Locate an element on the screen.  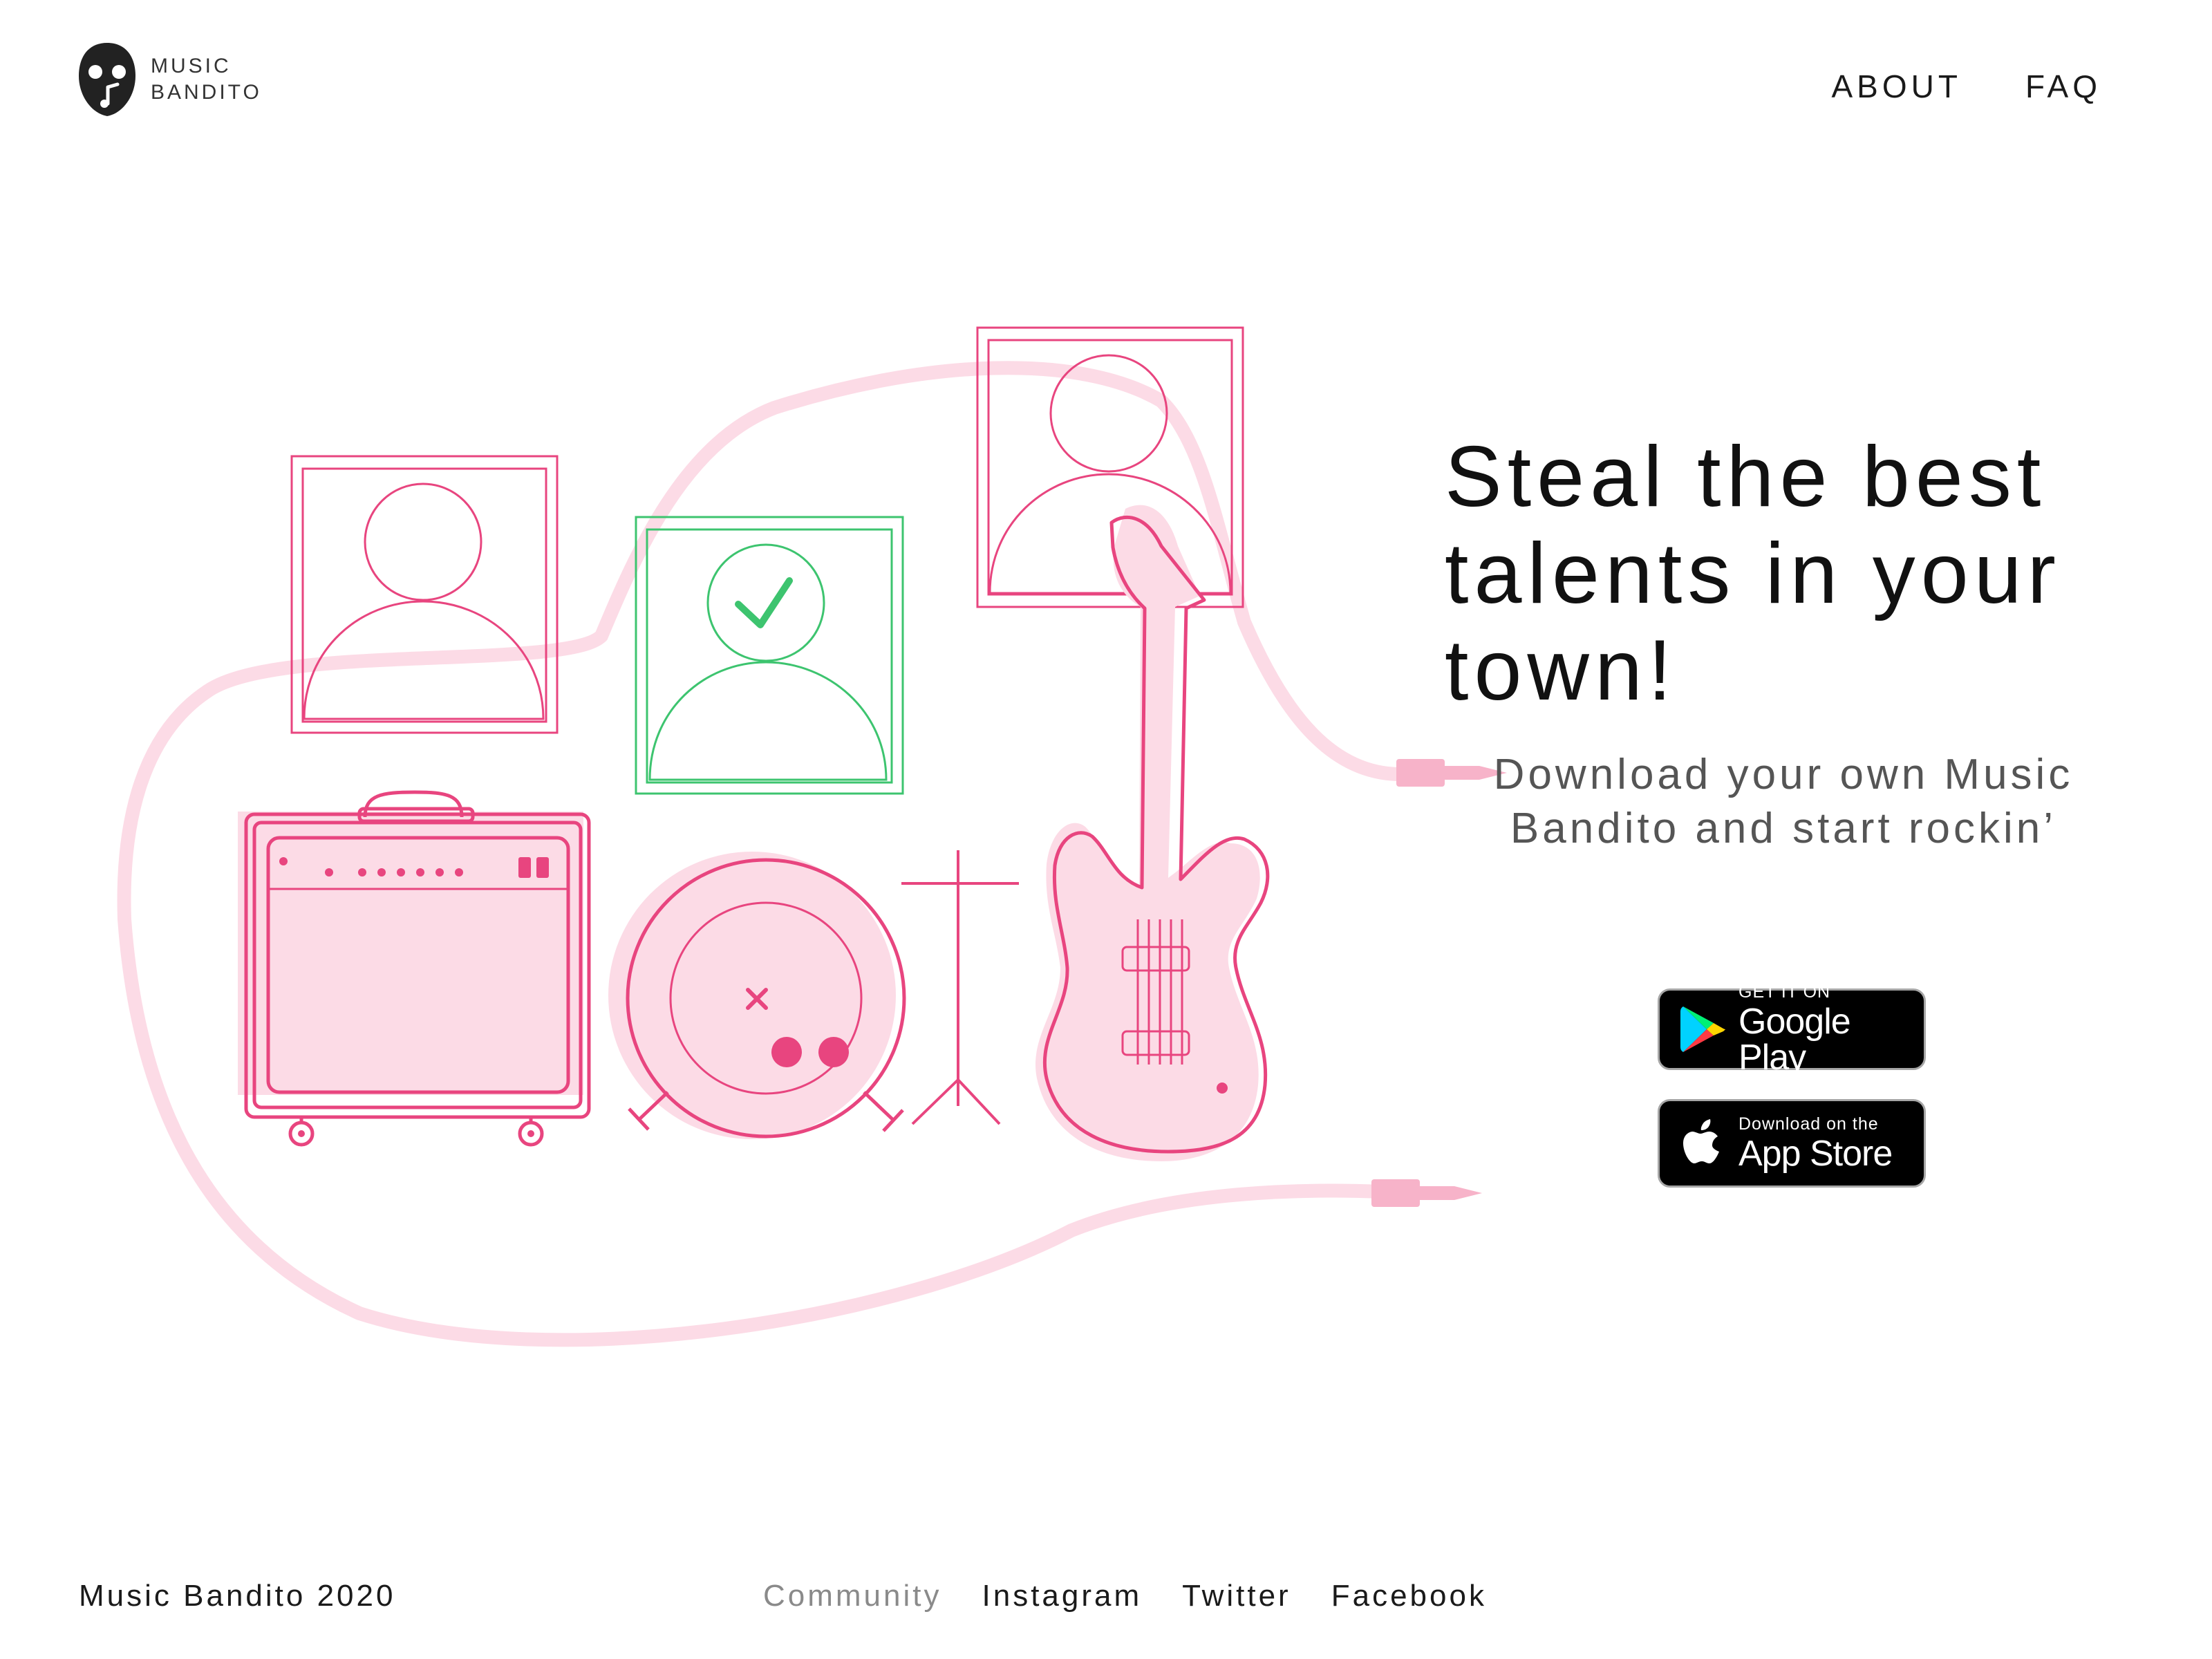
app-store-big-label: App Store is located at coordinates (1816, 1153).